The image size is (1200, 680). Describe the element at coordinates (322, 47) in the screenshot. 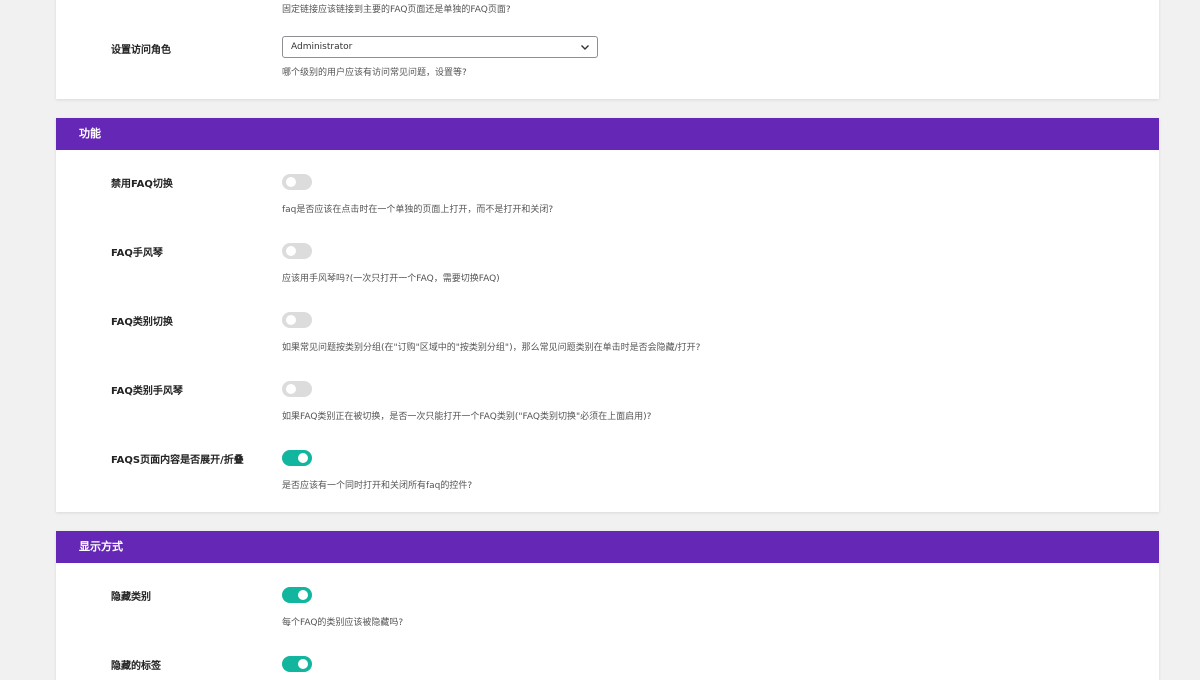

I see `access-role-selected-value: Administrator` at that location.